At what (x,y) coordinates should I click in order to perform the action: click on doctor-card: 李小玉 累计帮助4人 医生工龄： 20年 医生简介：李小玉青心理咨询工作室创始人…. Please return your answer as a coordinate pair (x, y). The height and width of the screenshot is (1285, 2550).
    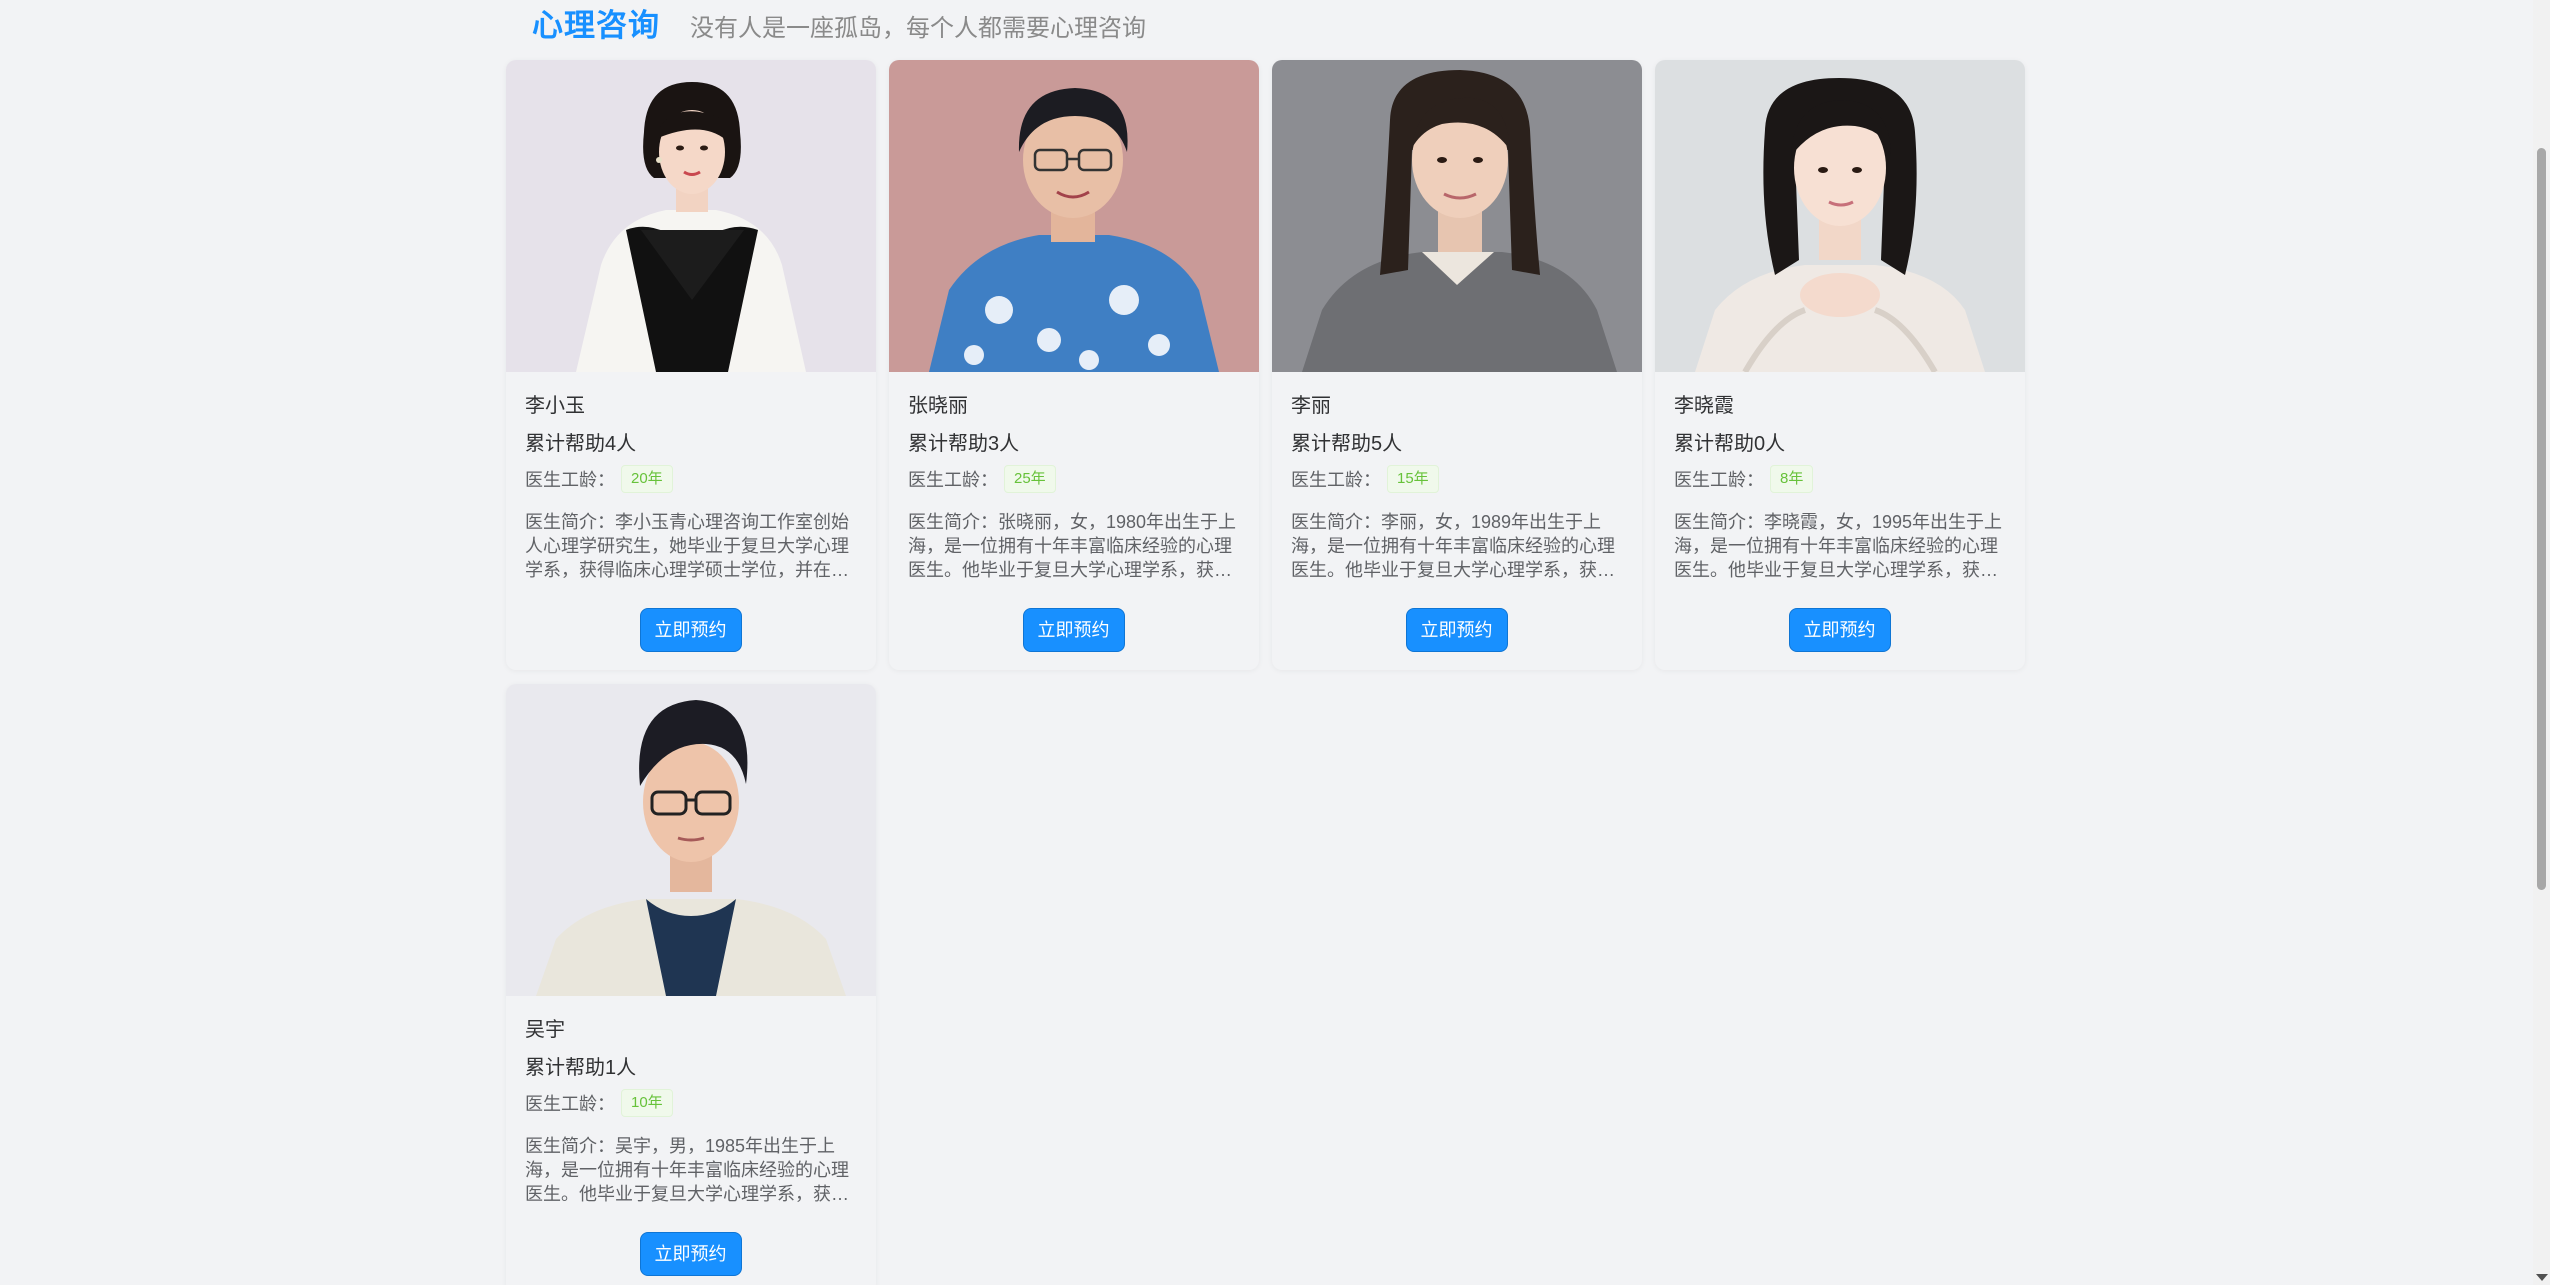
    Looking at the image, I should click on (691, 365).